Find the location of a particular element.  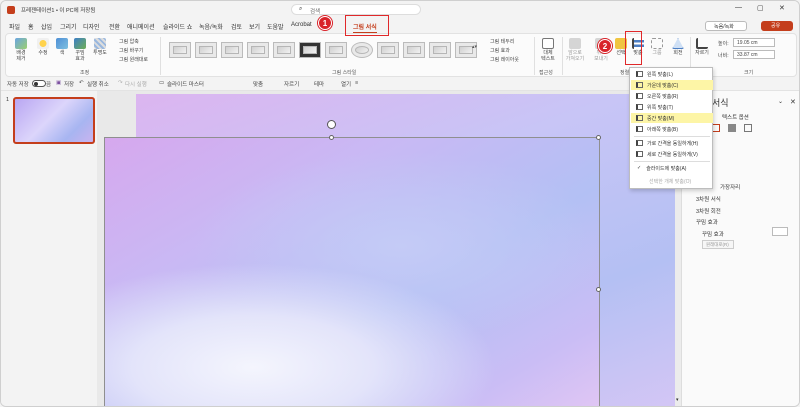

tab-home: 홈 is located at coordinates (31, 26).